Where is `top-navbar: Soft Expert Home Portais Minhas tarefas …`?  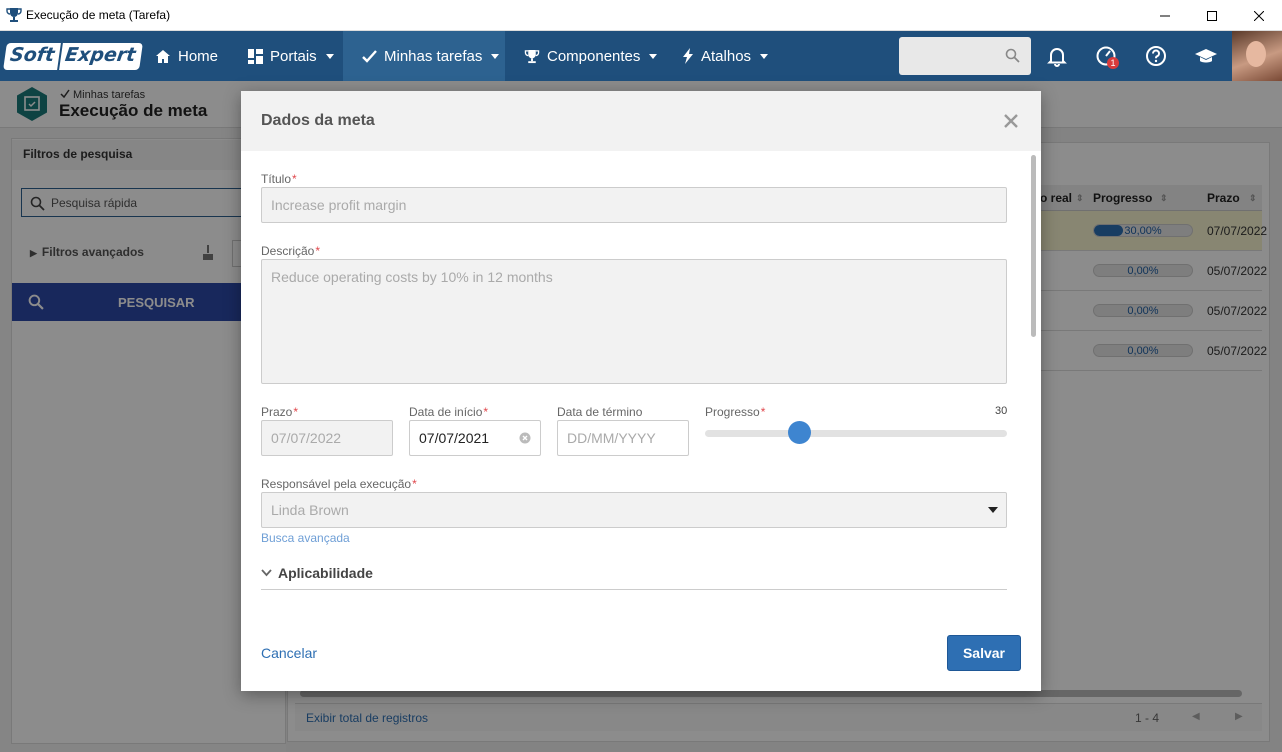
top-navbar: Soft Expert Home Portais Minhas tarefas … is located at coordinates (641, 56).